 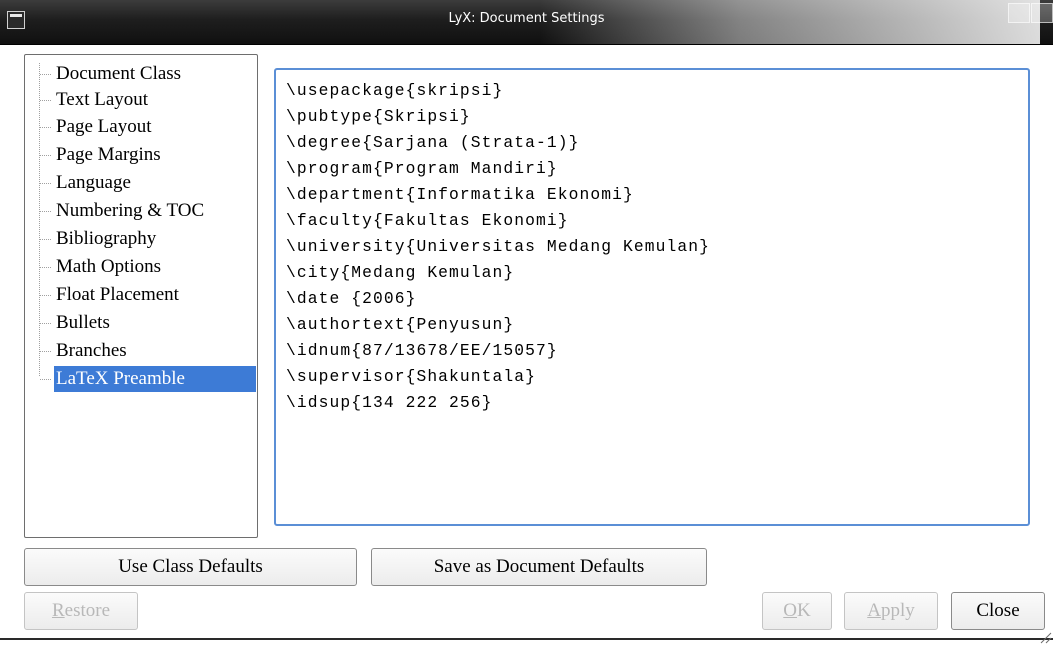 What do you see at coordinates (998, 611) in the screenshot?
I see `close-button: Close` at bounding box center [998, 611].